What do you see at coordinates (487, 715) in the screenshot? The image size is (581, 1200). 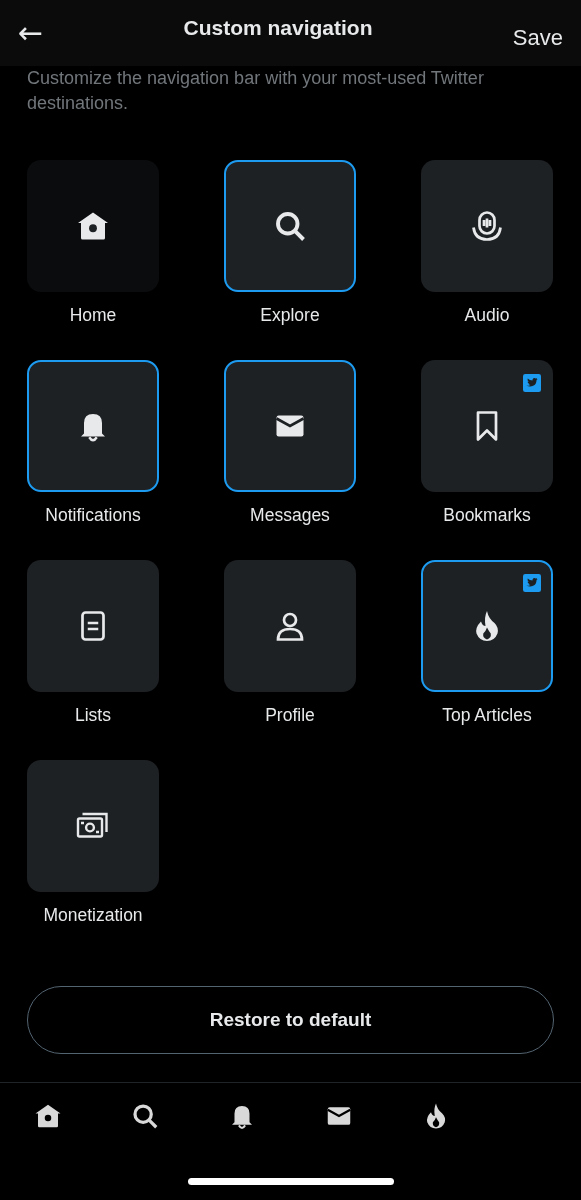 I see `tile-label: Top Articles` at bounding box center [487, 715].